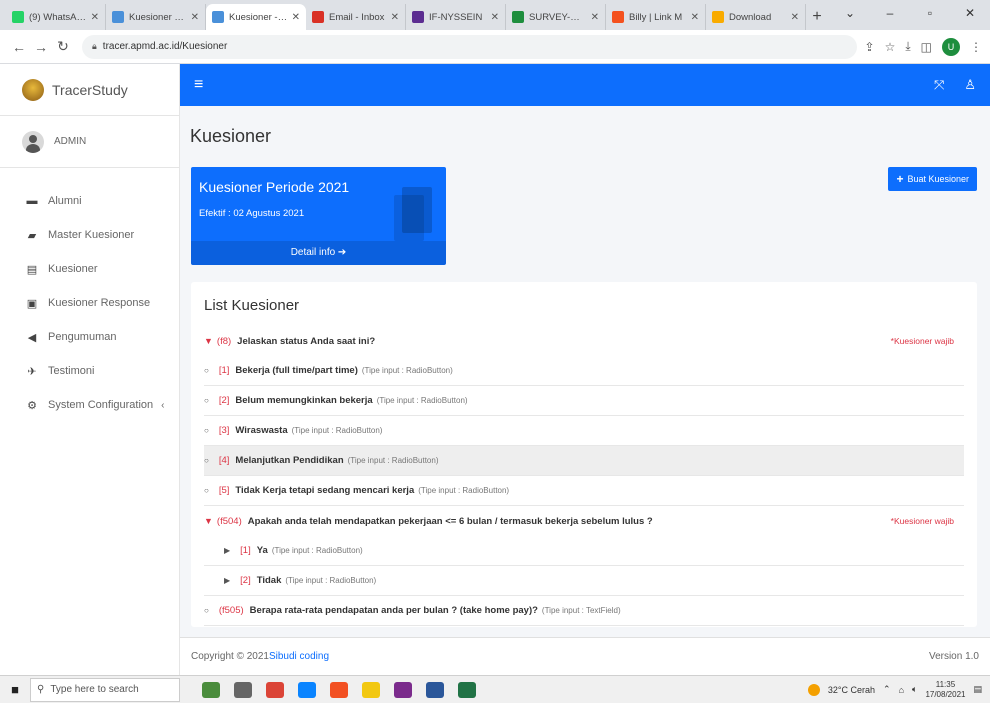  What do you see at coordinates (970, 85) in the screenshot?
I see `user-icon: ♙` at bounding box center [970, 85].